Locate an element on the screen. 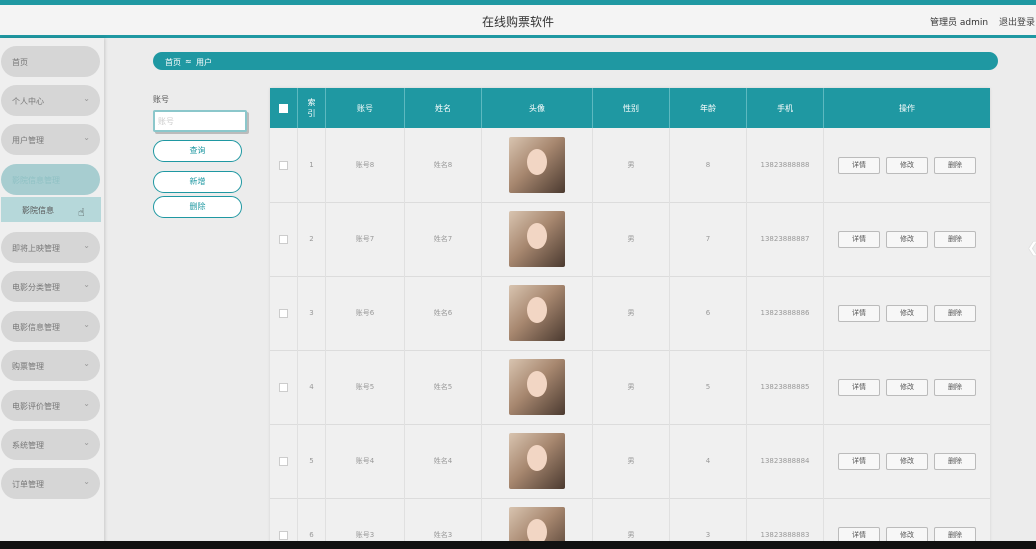 Image resolution: width=1036 pixels, height=549 pixels. app-title: 在线购票软件 is located at coordinates (517, 22).